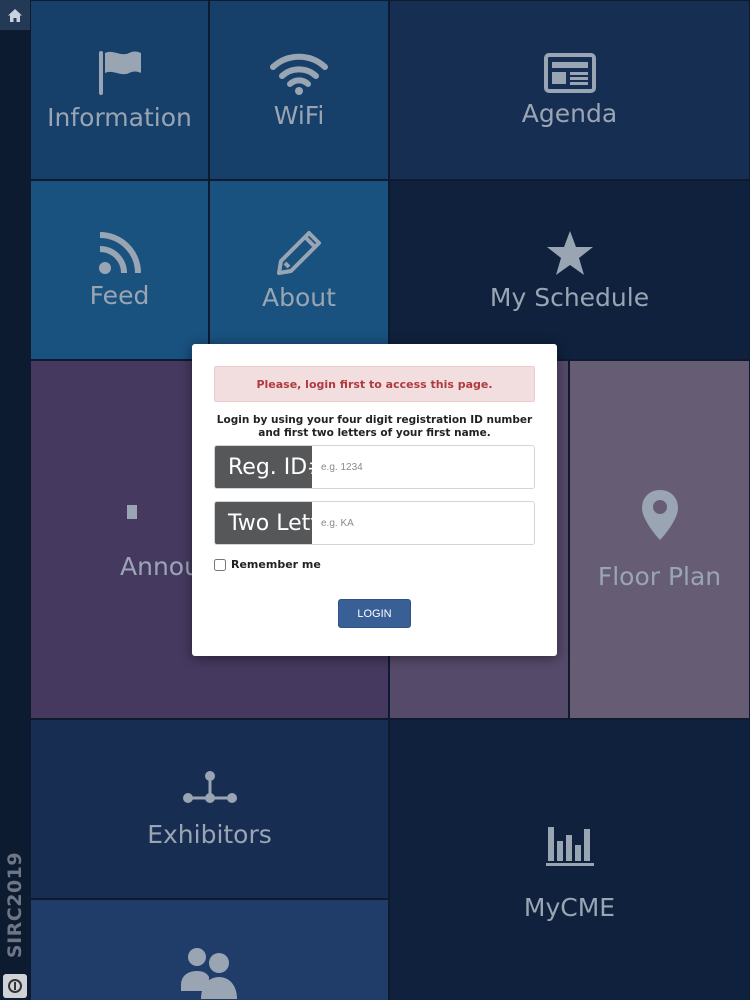 The height and width of the screenshot is (1000, 750). What do you see at coordinates (423, 523) in the screenshot?
I see `two-letters-input` at bounding box center [423, 523].